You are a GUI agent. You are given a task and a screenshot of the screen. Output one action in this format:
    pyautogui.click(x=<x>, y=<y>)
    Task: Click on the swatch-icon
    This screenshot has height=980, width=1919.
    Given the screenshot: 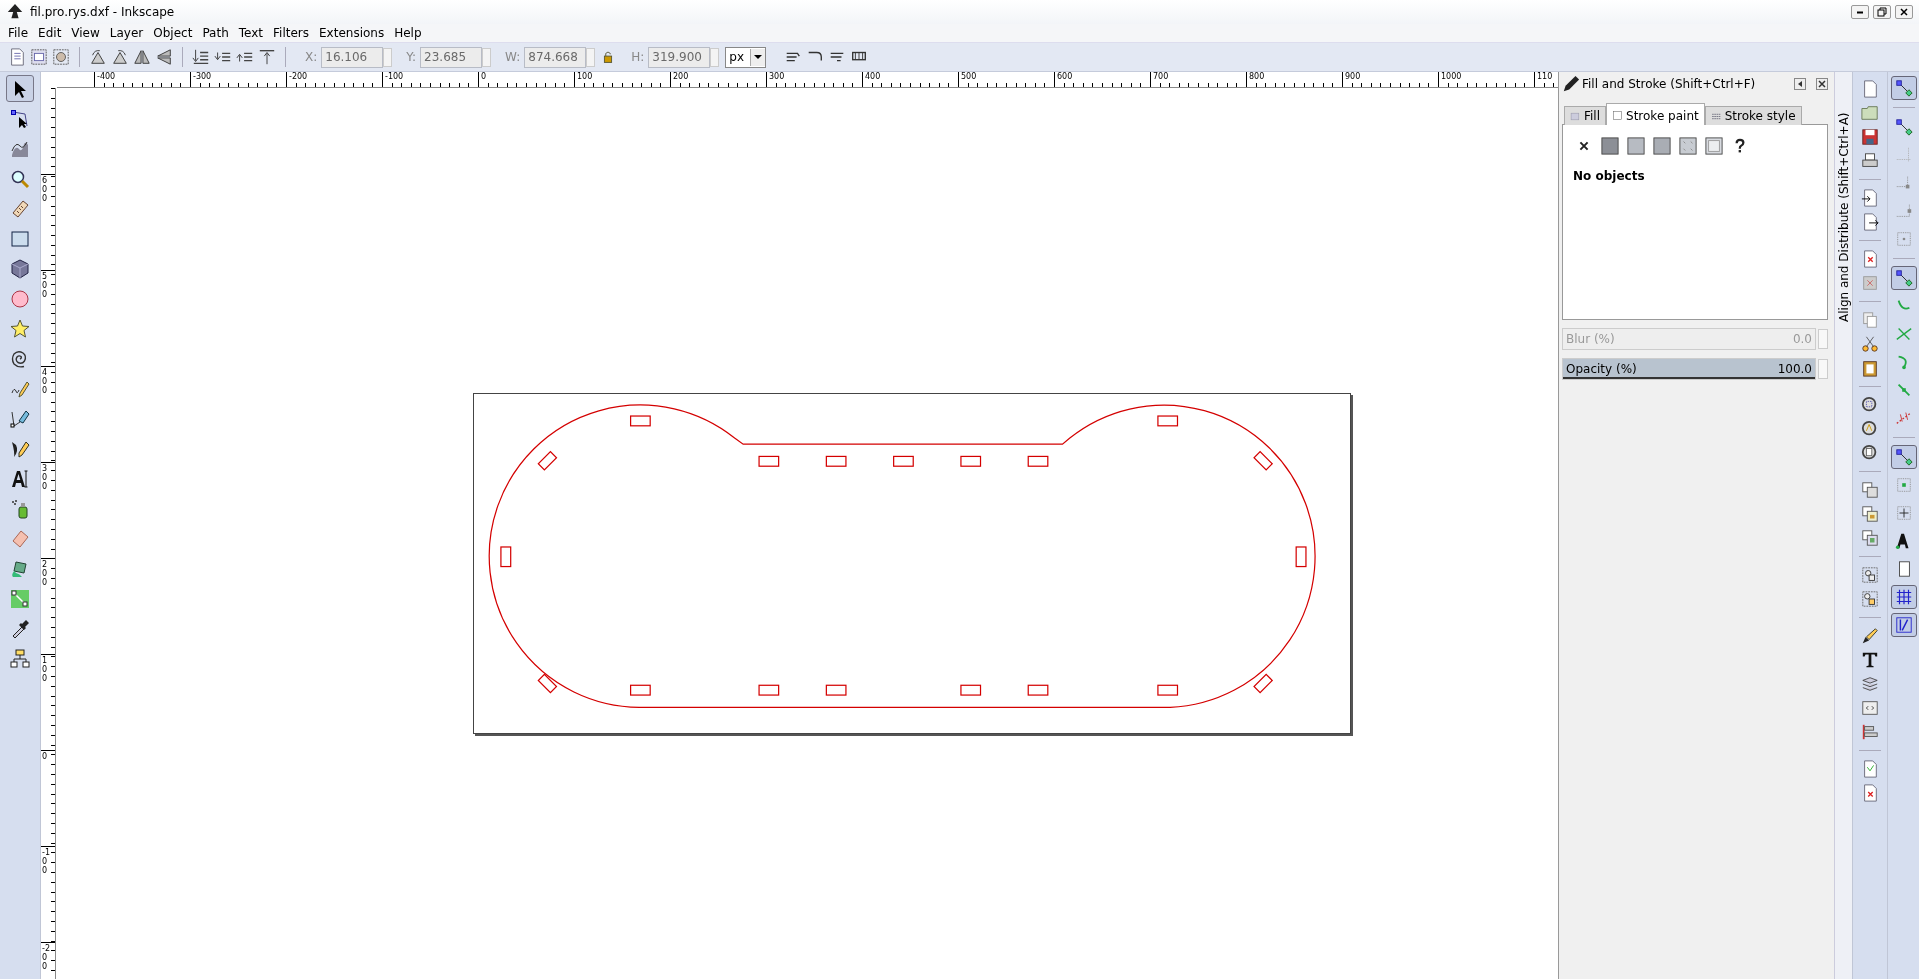 What is the action you would take?
    pyautogui.click(x=1714, y=146)
    